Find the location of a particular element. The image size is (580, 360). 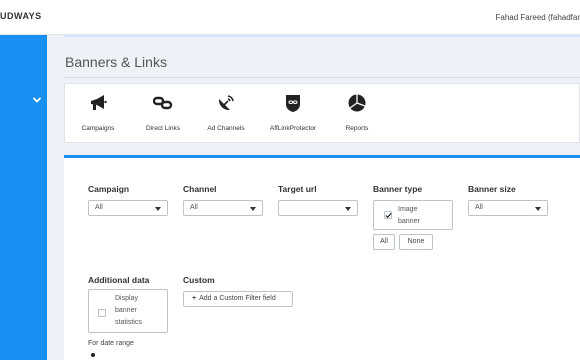

nav-label: Ad Channels is located at coordinates (226, 128).